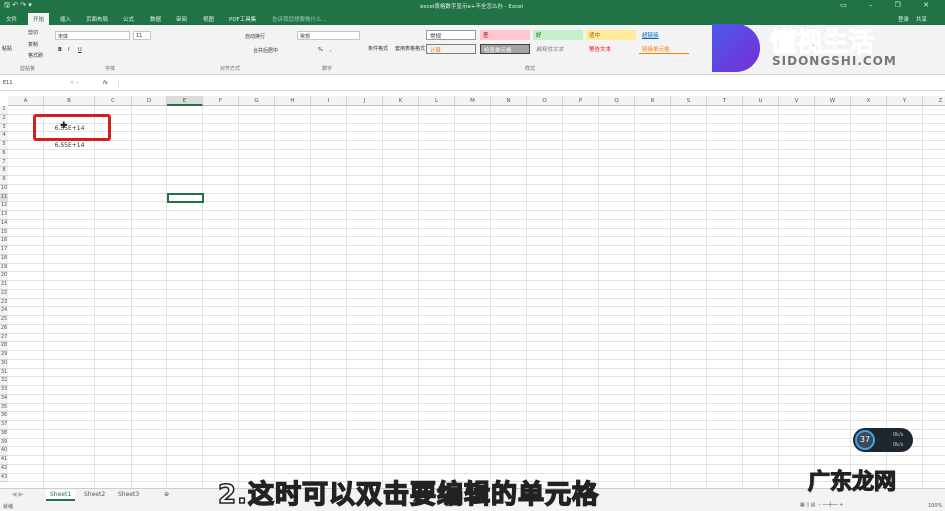 The height and width of the screenshot is (511, 945). Describe the element at coordinates (97, 19) in the screenshot. I see `tab-page-layout: 页面布局` at that location.